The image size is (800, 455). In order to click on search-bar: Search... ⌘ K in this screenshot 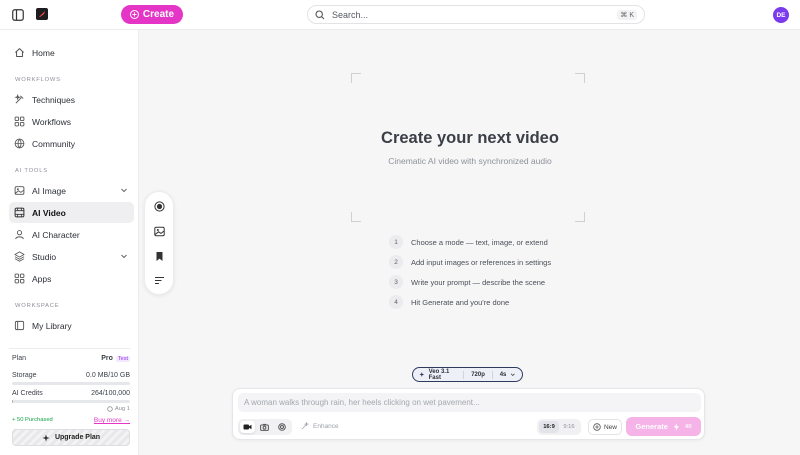, I will do `click(476, 14)`.